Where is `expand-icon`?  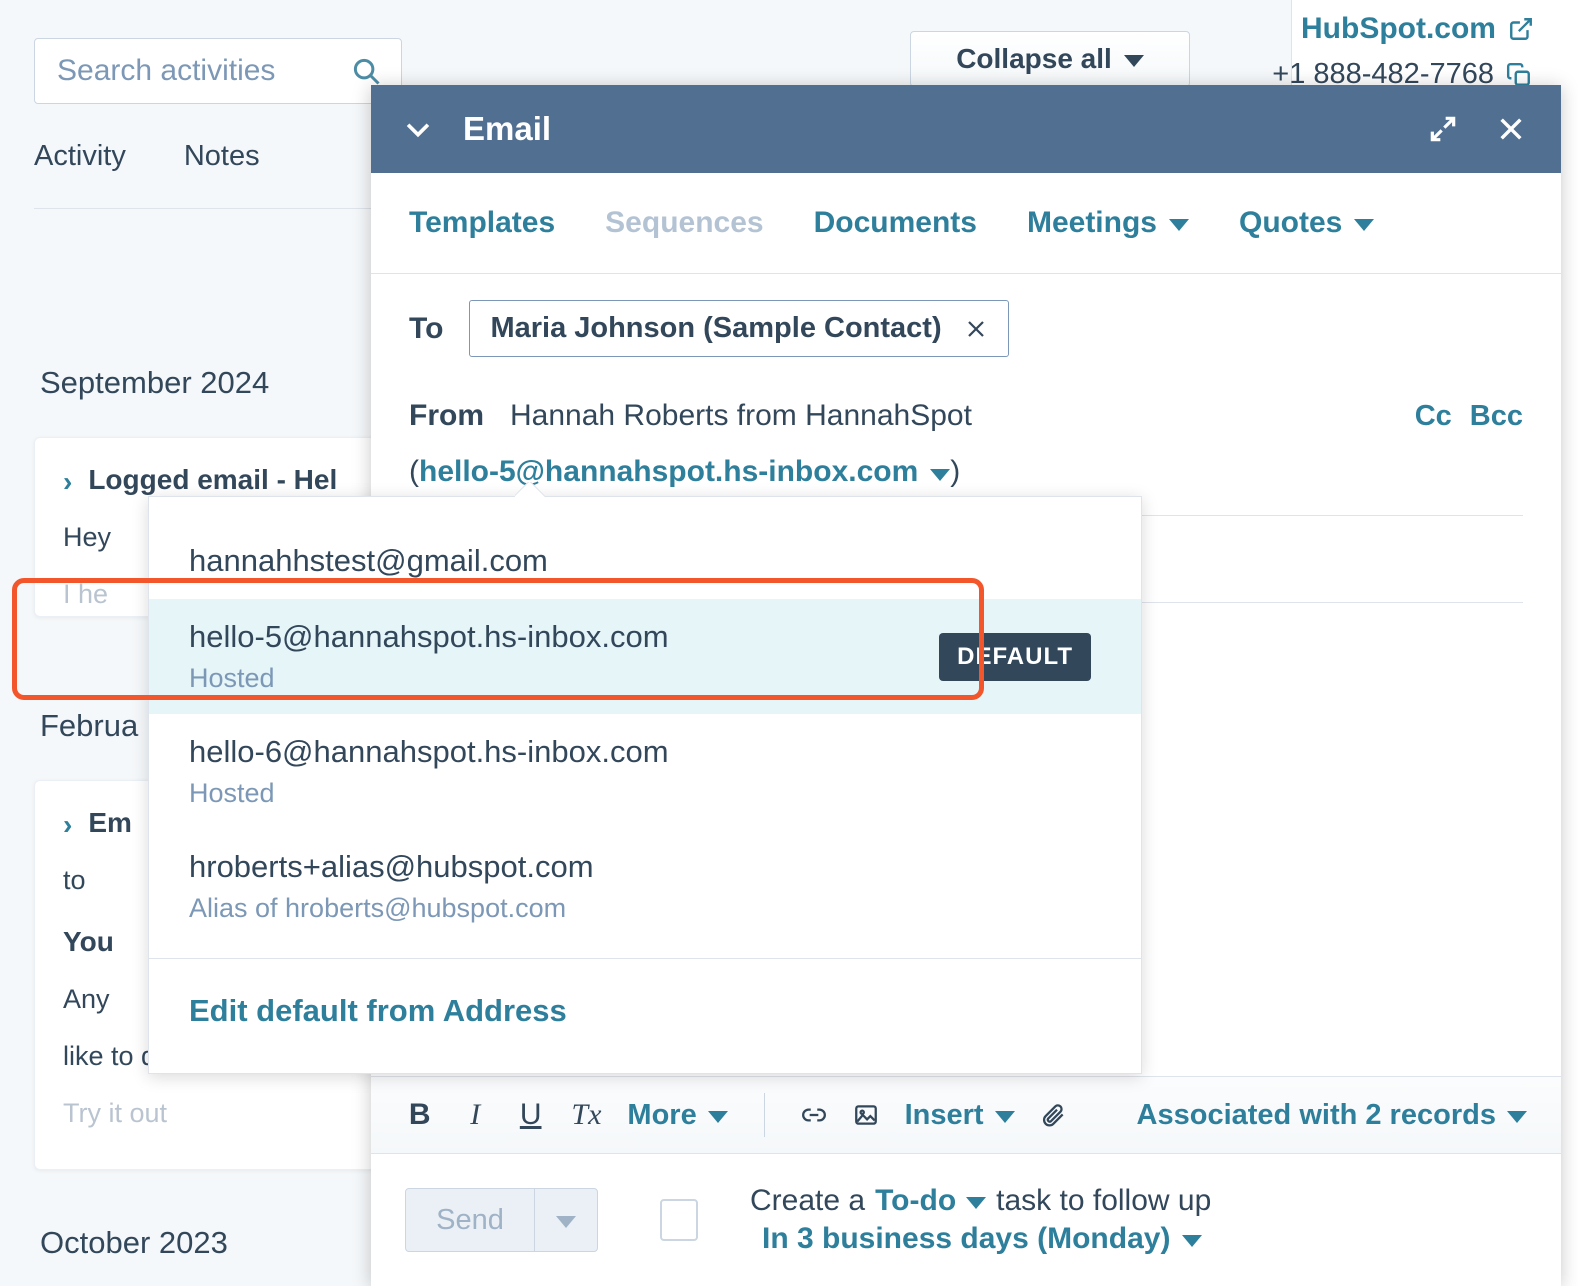
expand-icon is located at coordinates (1443, 129).